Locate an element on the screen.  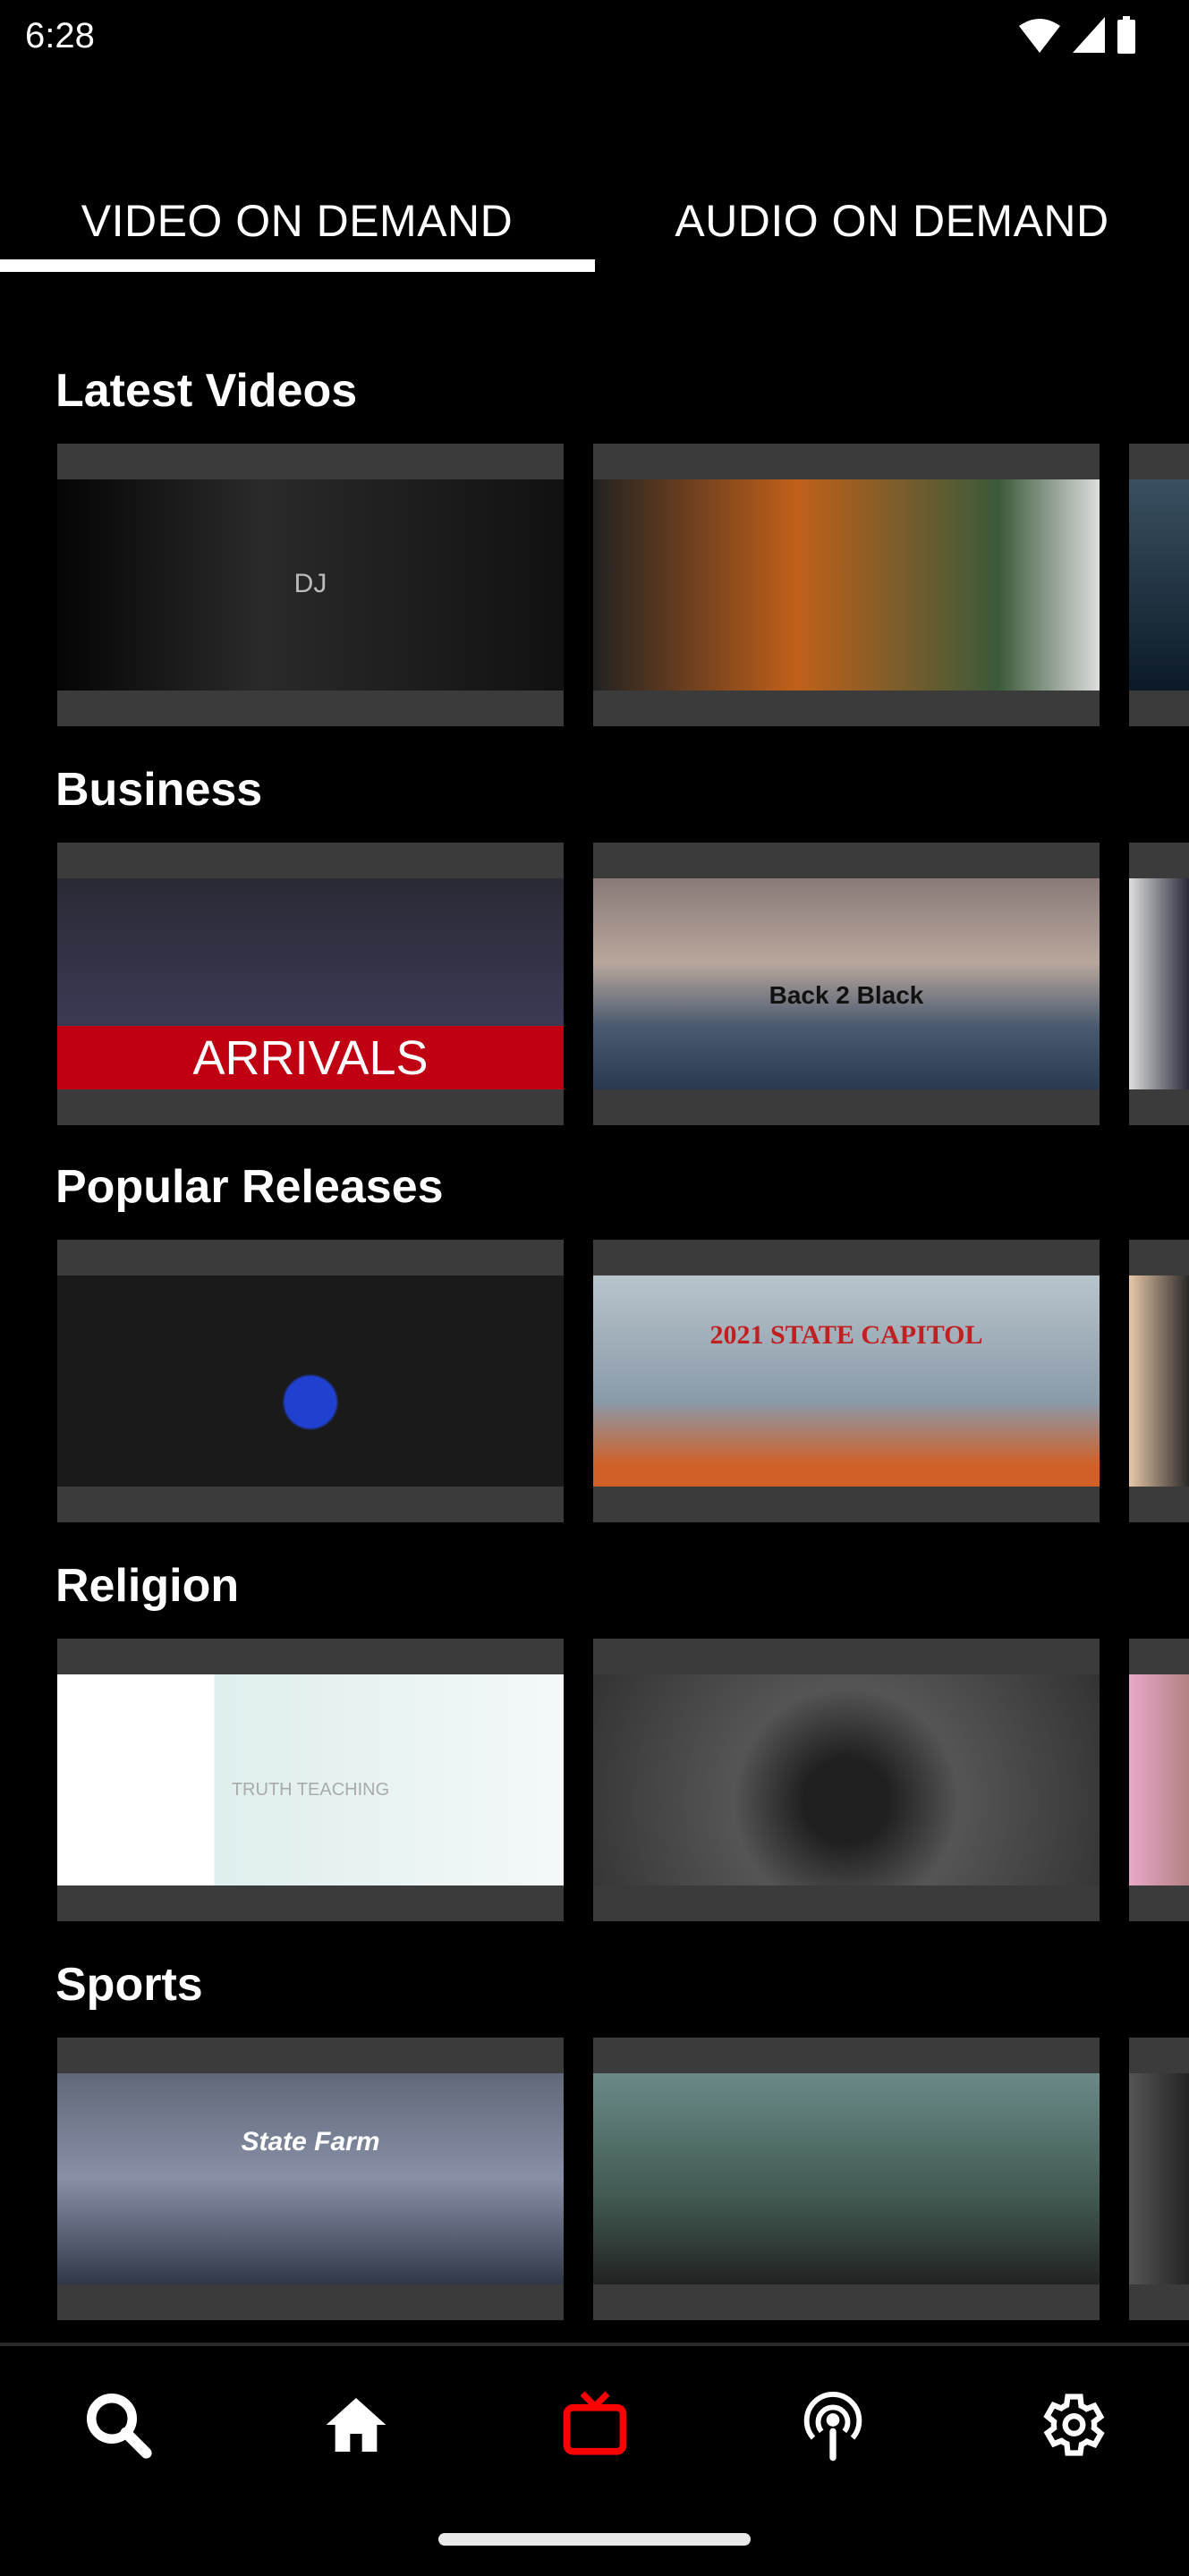
active-tab-indicator is located at coordinates (297, 265).